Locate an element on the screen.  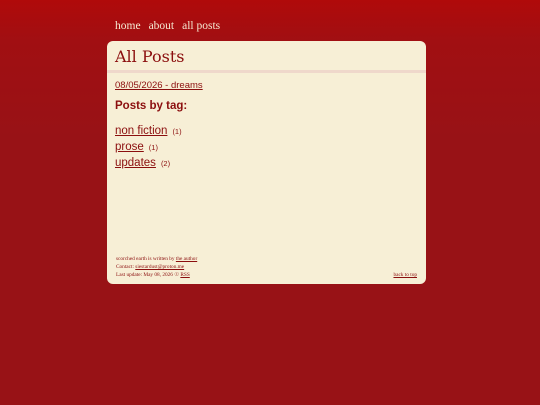
footer-email-link: siestardust@proton.me is located at coordinates (159, 267).